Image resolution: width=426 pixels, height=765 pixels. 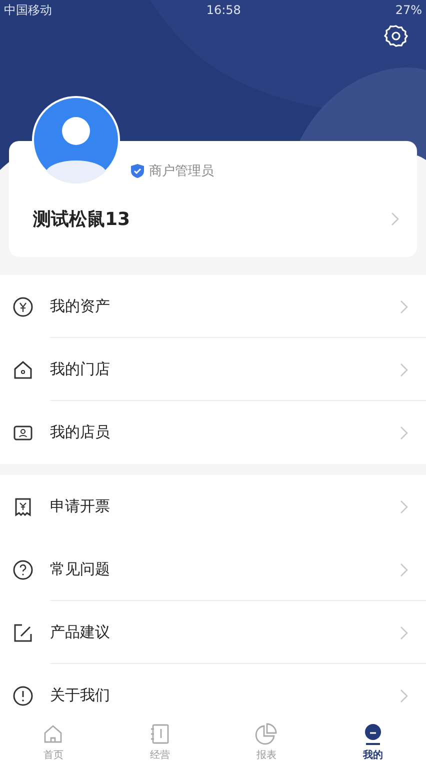 I want to click on tab-item: 我的, so click(x=373, y=742).